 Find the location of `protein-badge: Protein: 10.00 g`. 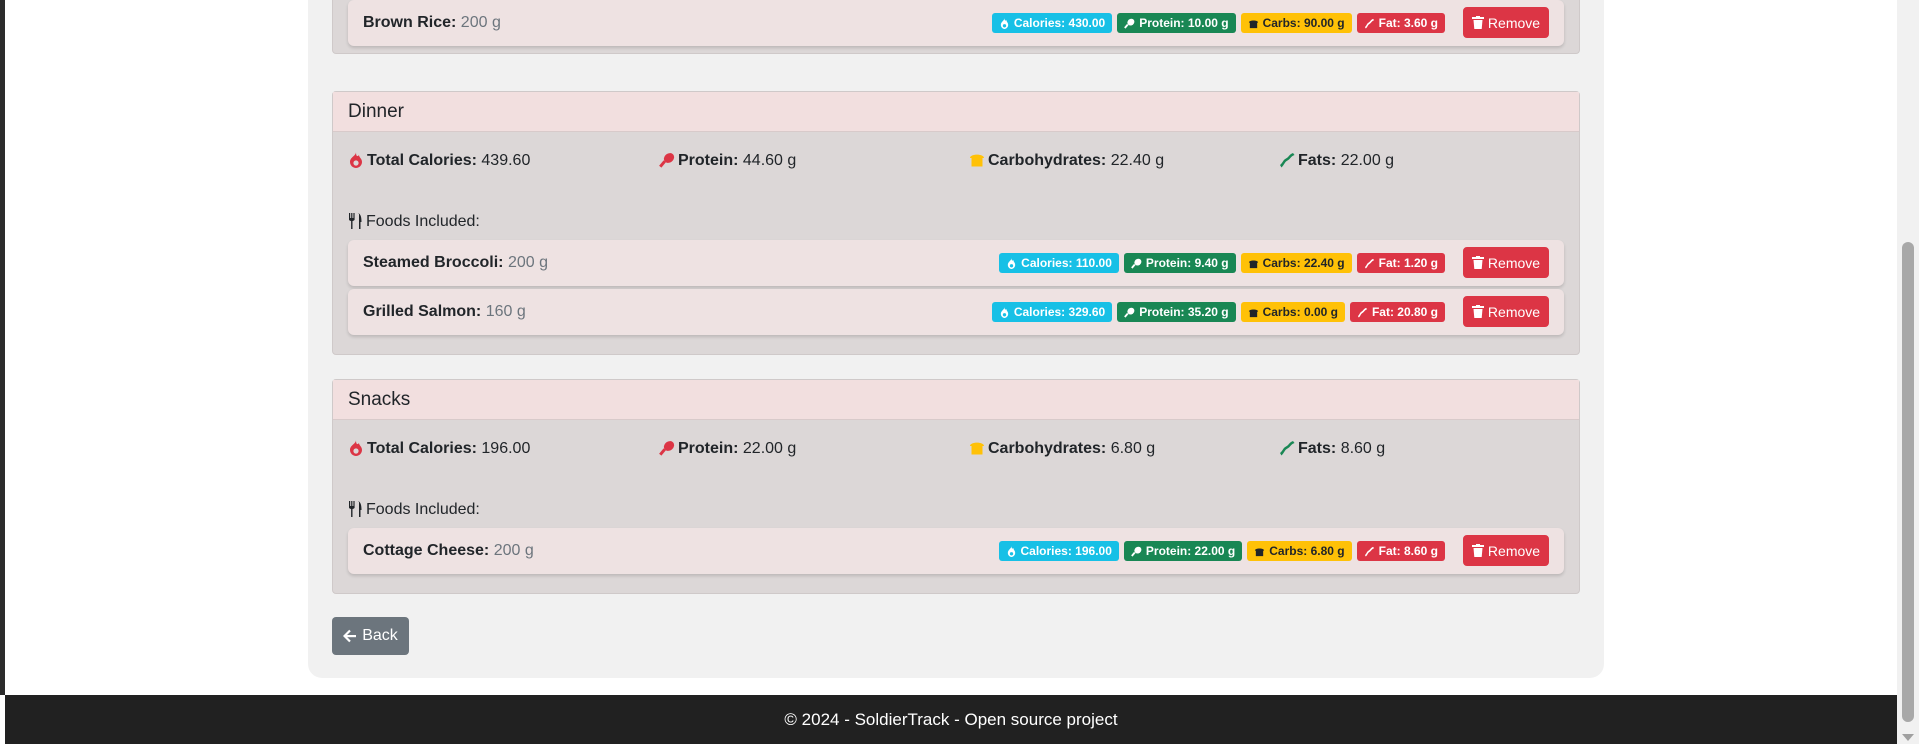

protein-badge: Protein: 10.00 g is located at coordinates (1176, 23).